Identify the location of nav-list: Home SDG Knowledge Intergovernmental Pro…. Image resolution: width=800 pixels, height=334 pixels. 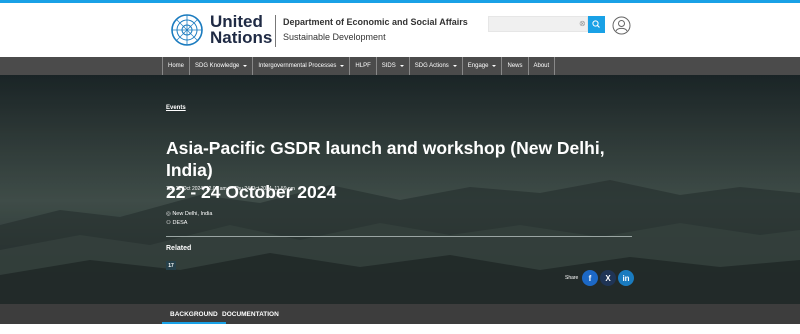
(359, 66).